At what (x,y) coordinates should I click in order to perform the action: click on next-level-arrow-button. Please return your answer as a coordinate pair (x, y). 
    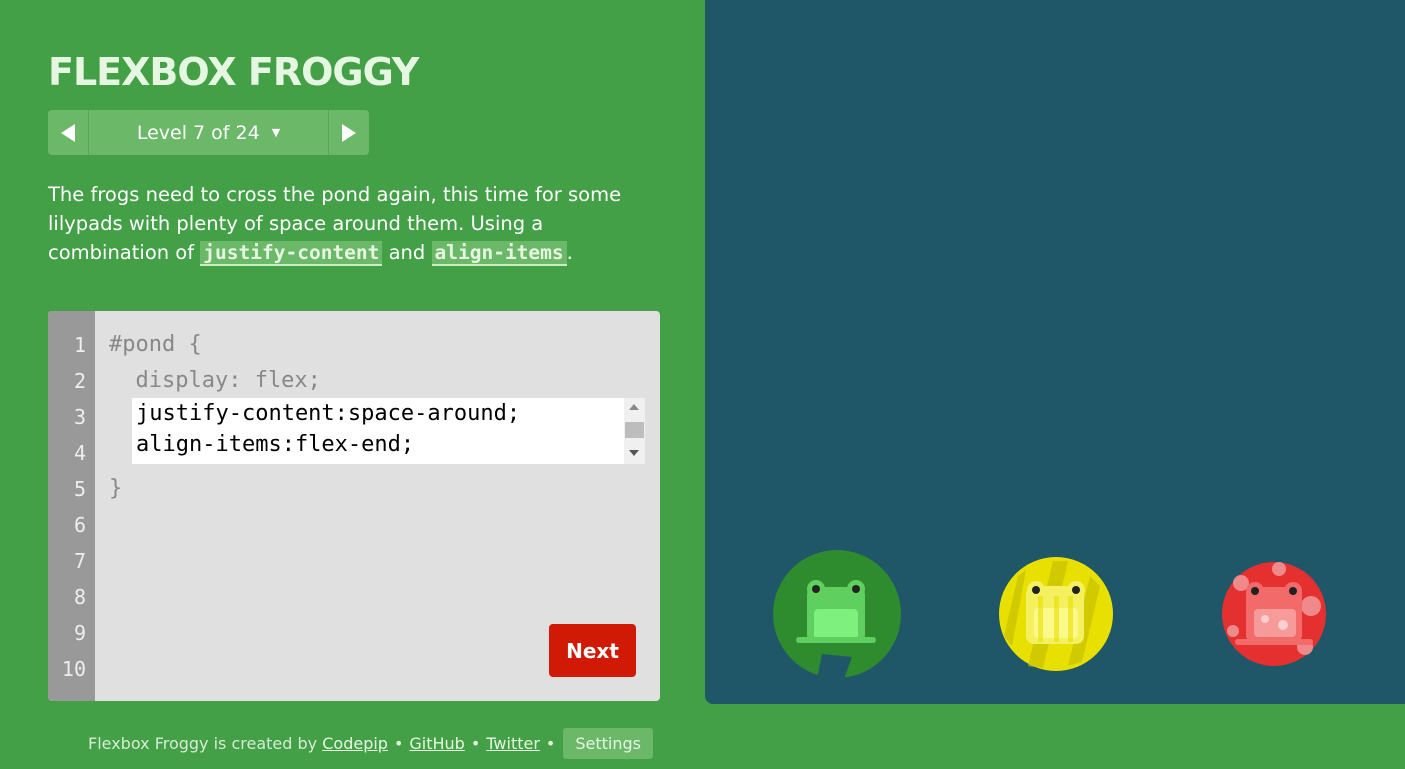
    Looking at the image, I should click on (348, 132).